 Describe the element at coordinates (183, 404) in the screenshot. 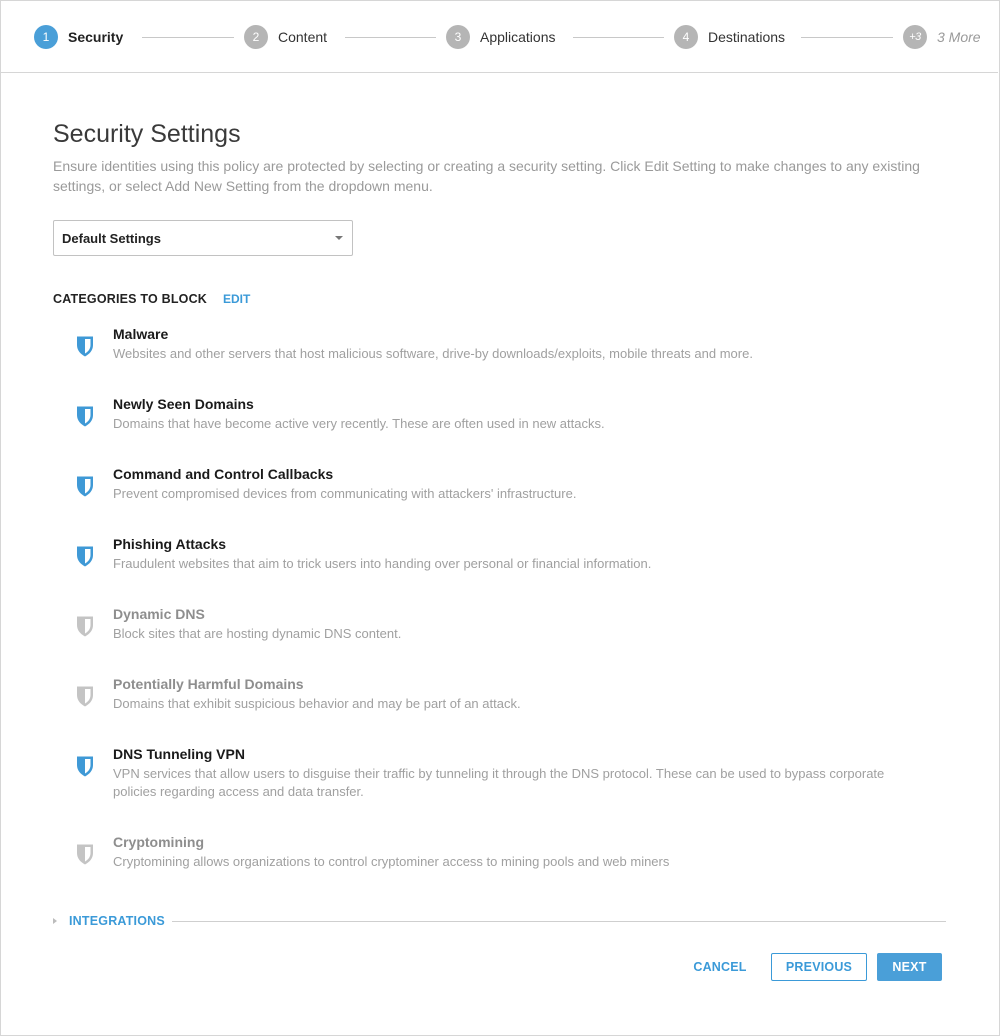

I see `category-name: Newly Seen Domains` at that location.